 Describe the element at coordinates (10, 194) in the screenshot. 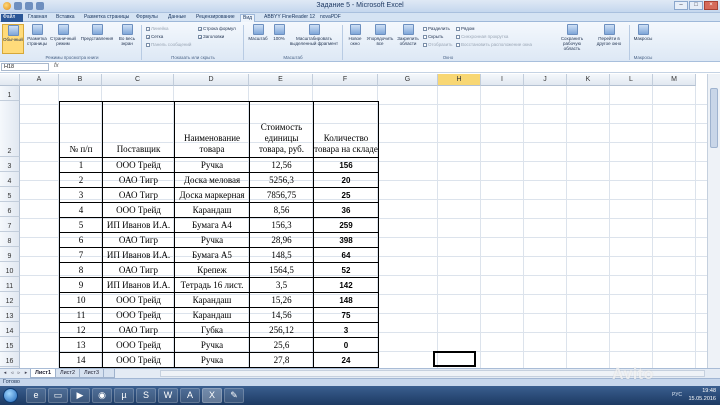

I see `row-header-5: 5` at that location.